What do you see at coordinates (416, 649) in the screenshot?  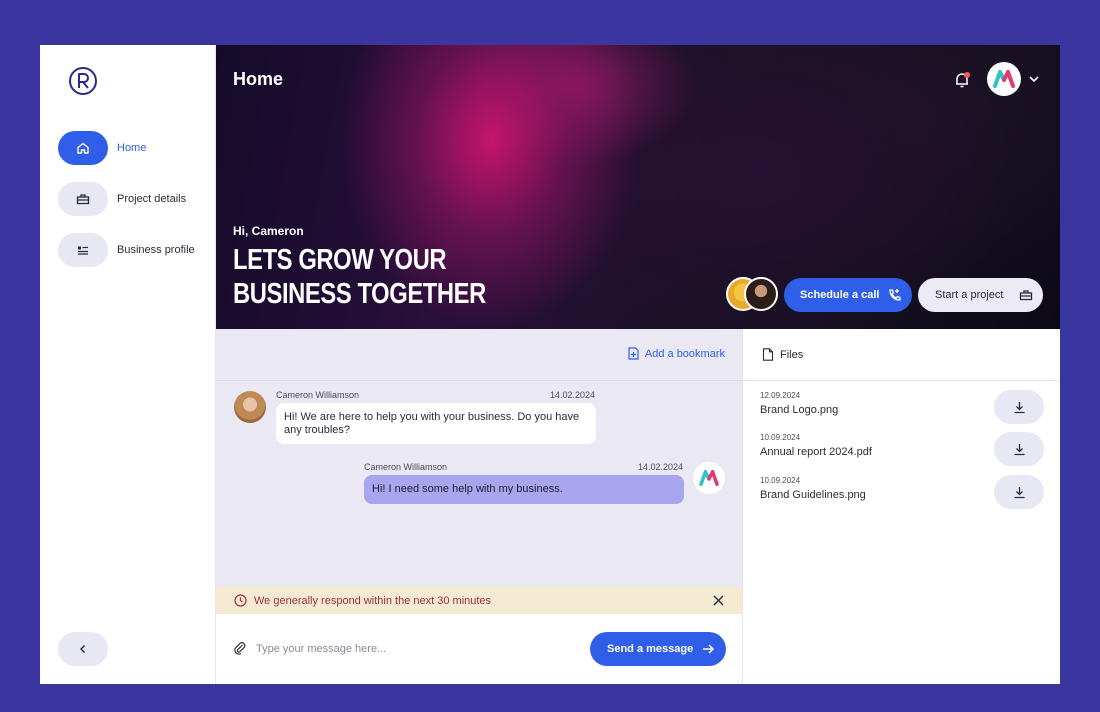 I see `message-input` at bounding box center [416, 649].